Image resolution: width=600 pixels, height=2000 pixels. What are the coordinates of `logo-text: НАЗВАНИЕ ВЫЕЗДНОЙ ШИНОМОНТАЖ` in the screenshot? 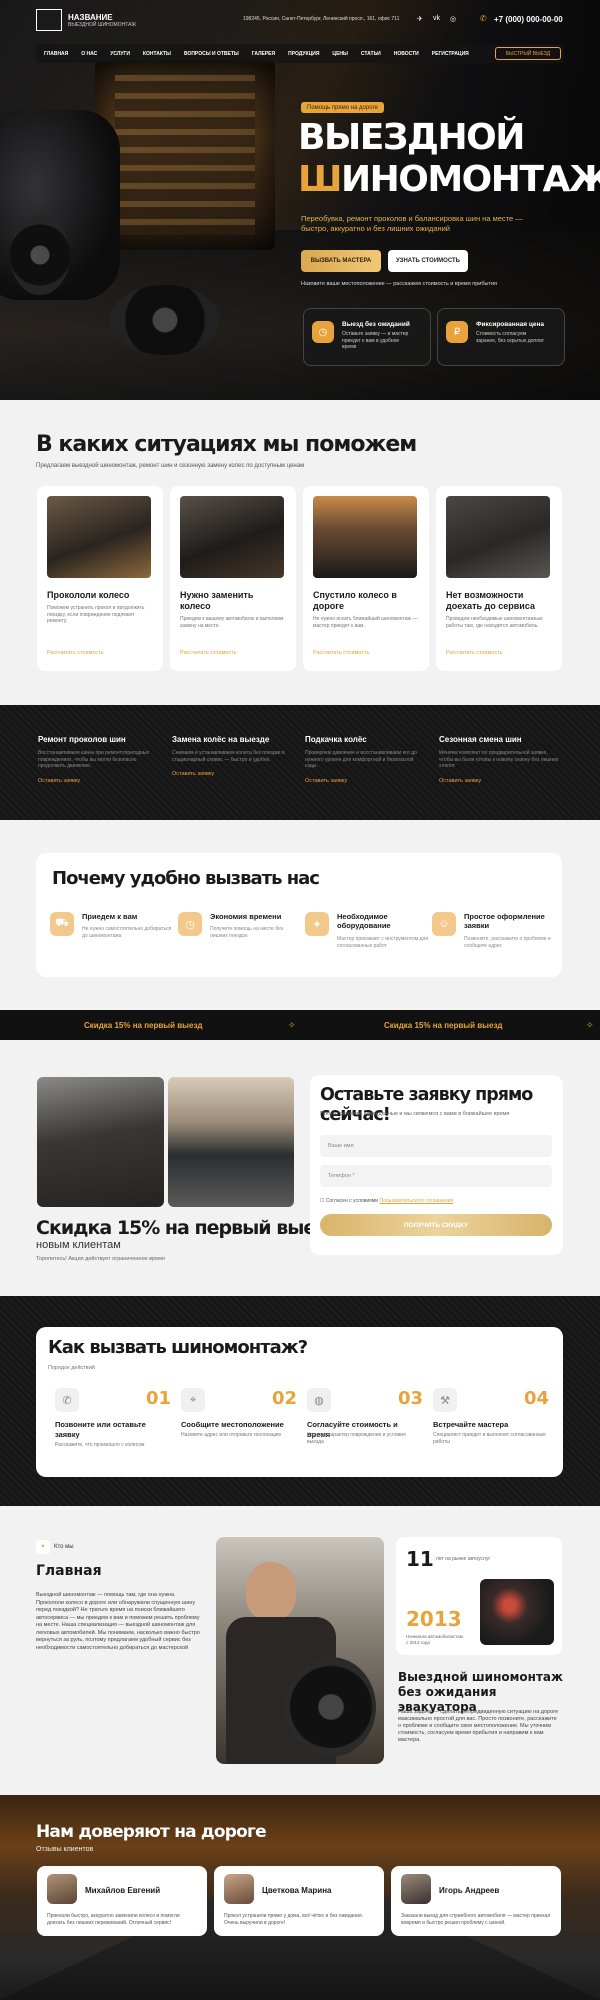 It's located at (102, 20).